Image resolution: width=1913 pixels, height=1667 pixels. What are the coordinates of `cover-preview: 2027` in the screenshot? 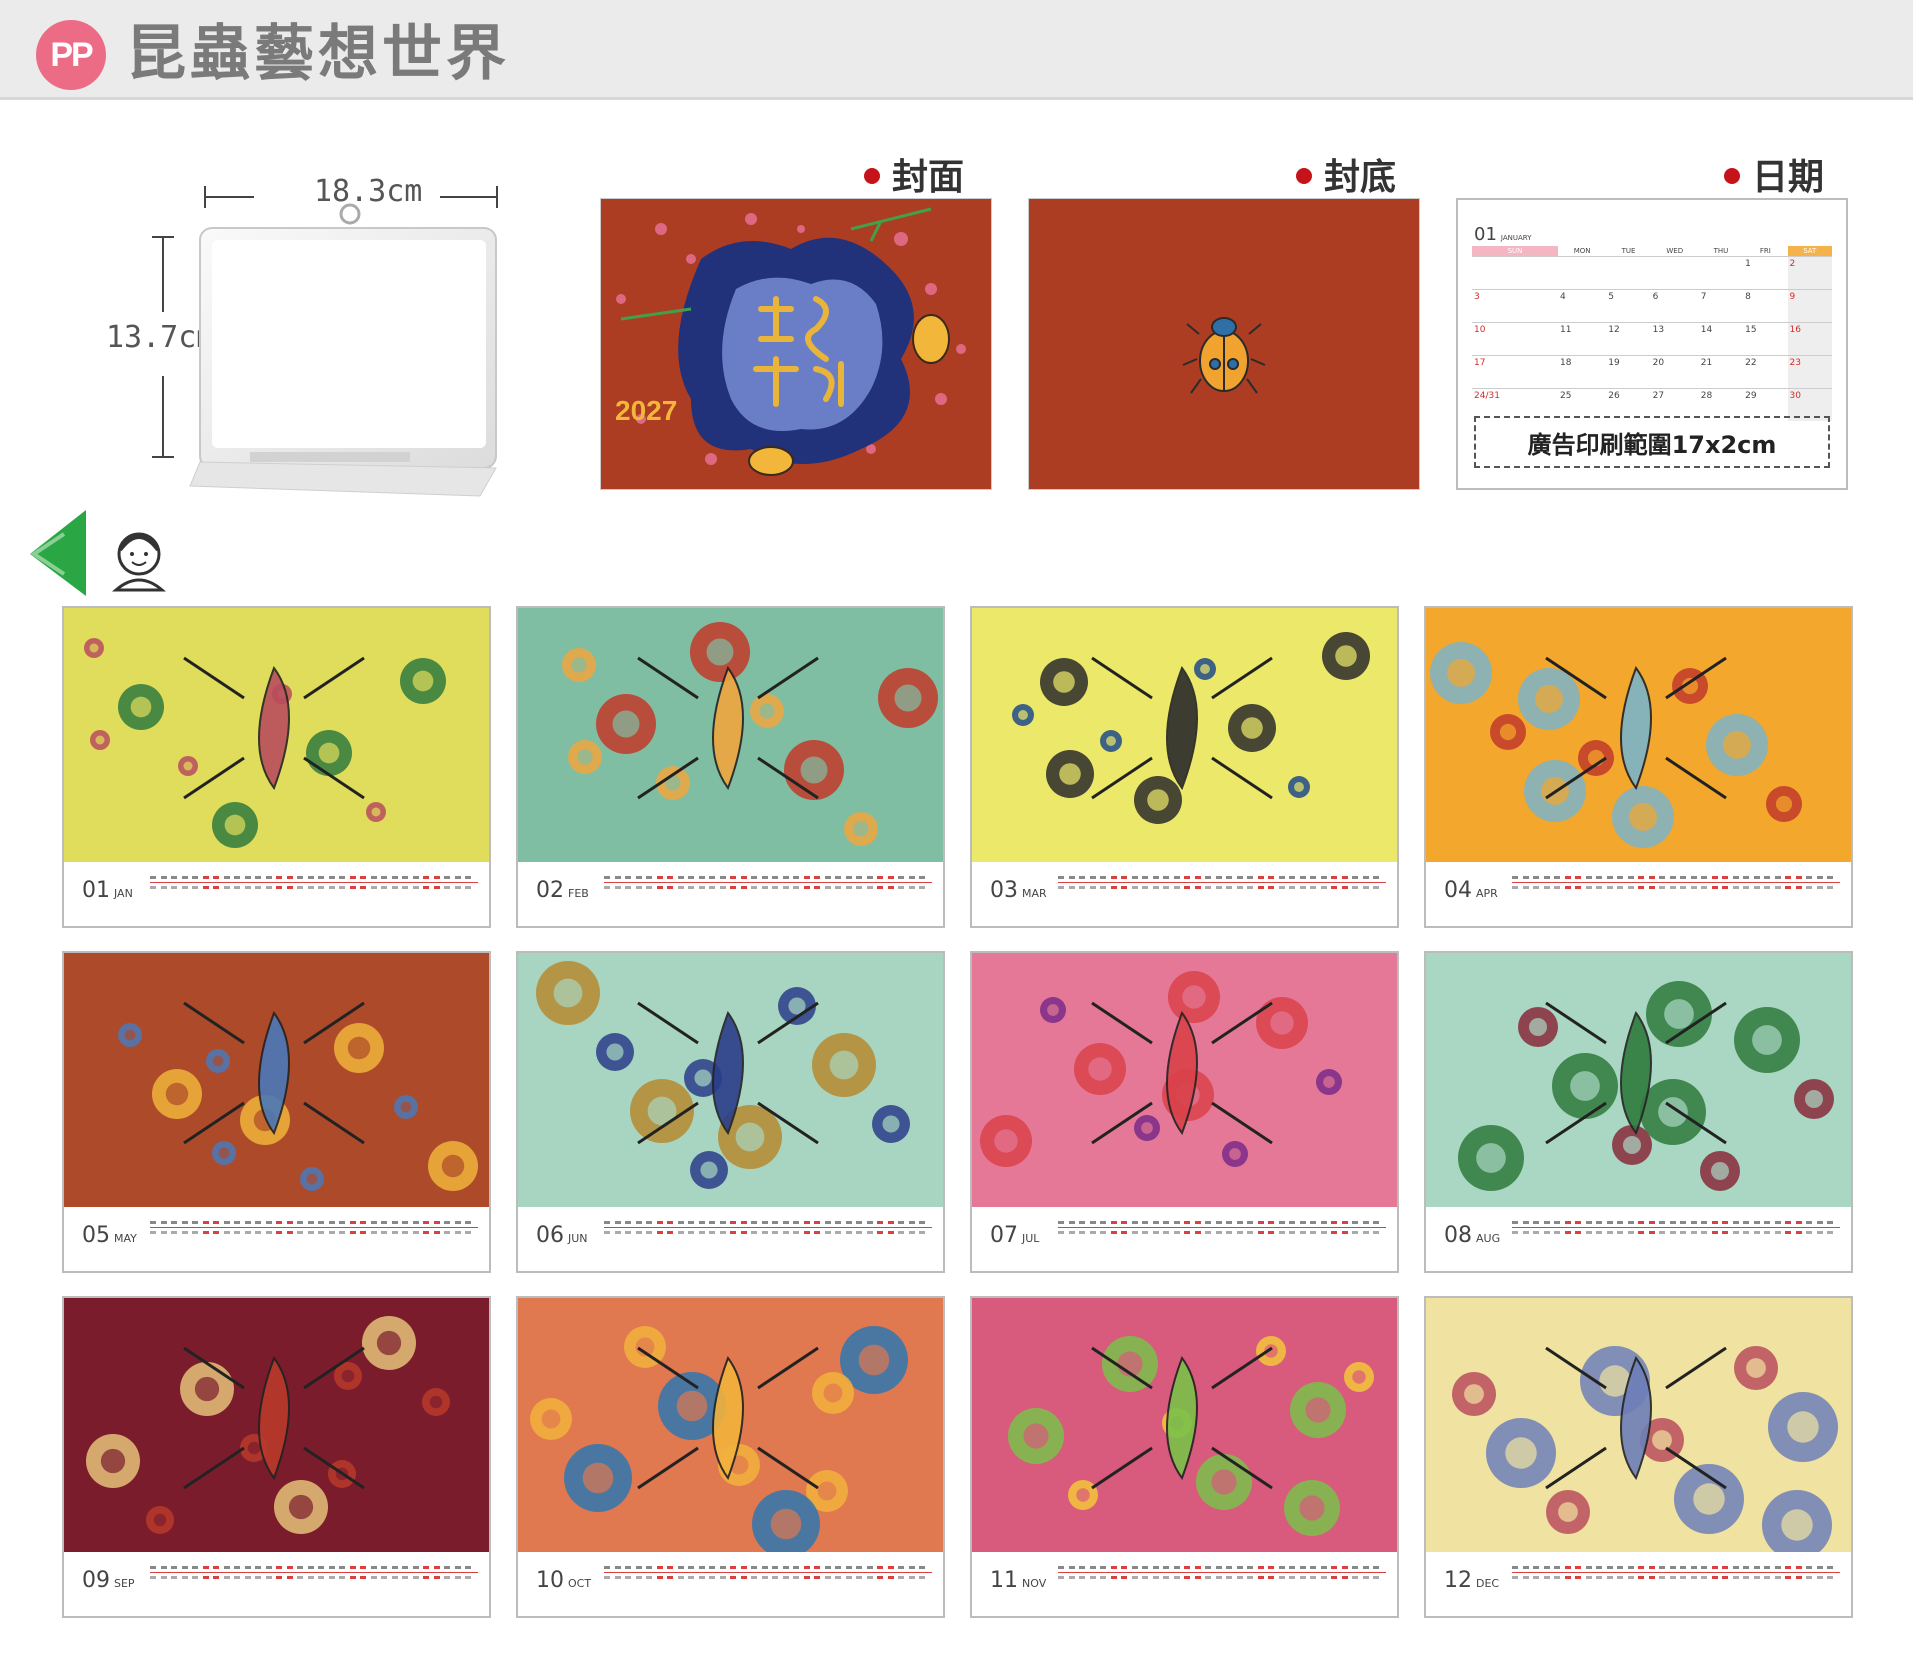 It's located at (796, 344).